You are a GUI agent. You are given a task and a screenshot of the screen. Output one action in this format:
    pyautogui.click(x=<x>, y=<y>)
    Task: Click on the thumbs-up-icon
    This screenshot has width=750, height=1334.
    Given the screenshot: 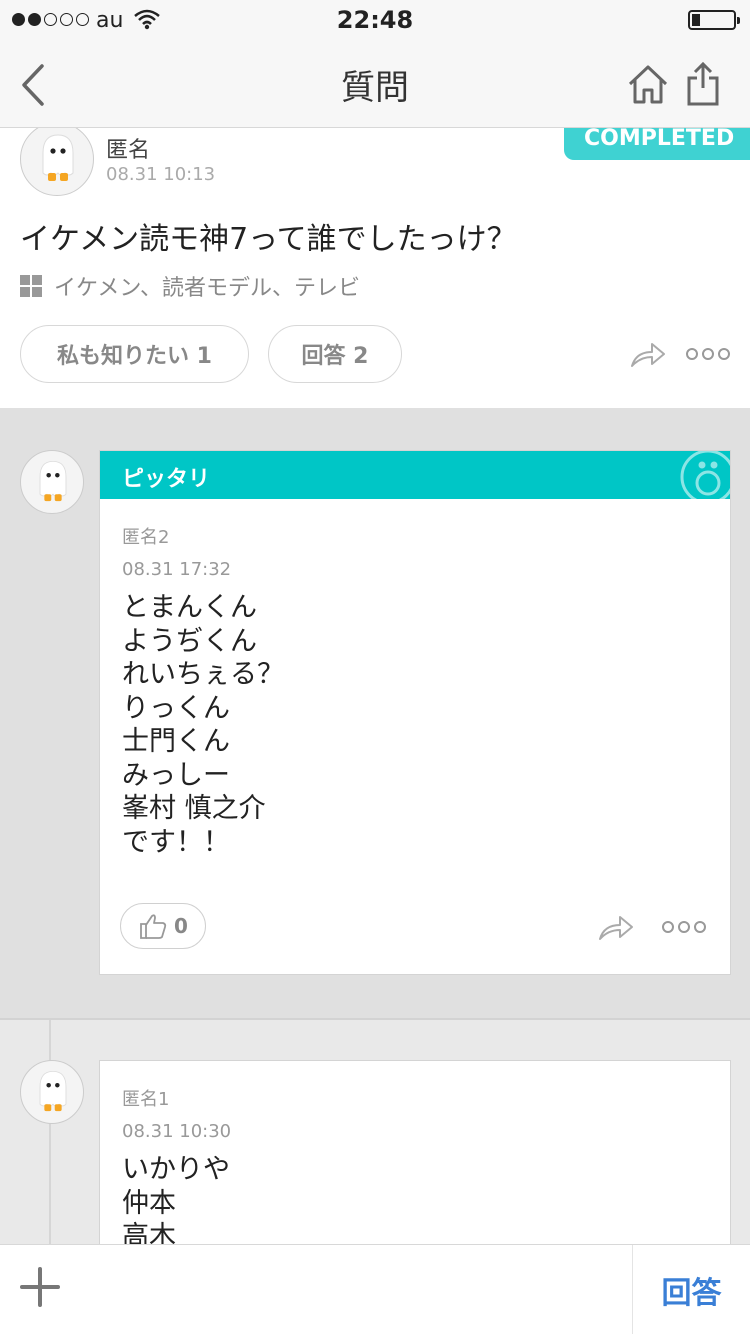 What is the action you would take?
    pyautogui.click(x=153, y=926)
    